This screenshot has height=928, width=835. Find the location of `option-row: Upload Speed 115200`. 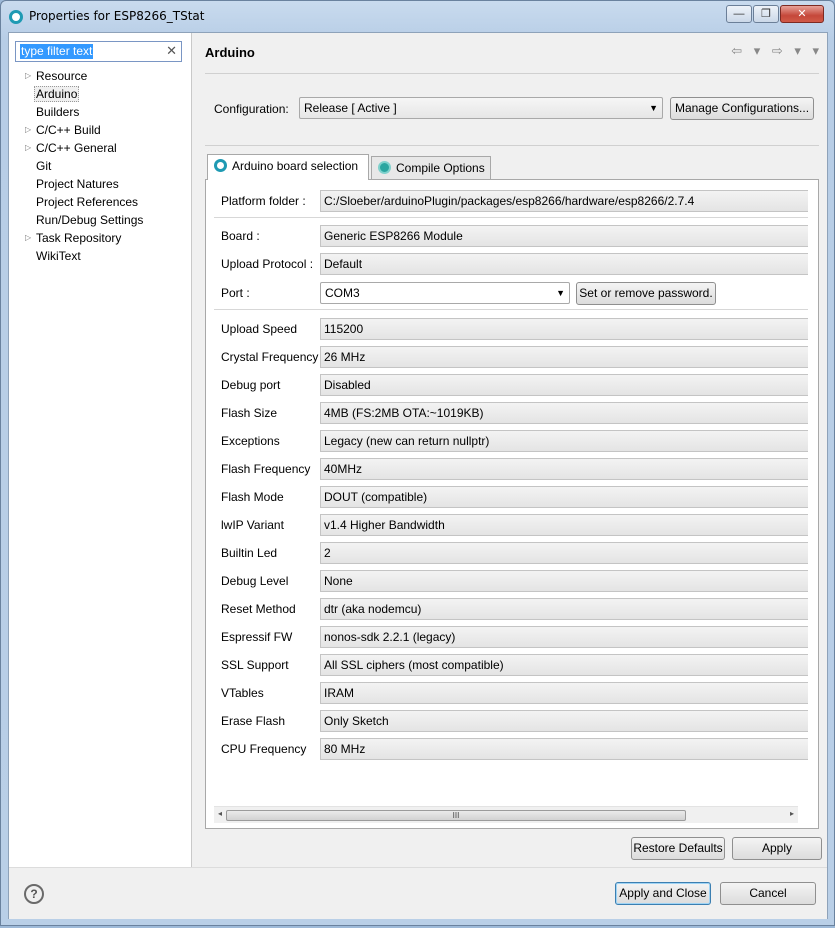

option-row: Upload Speed 115200 is located at coordinates (511, 329).